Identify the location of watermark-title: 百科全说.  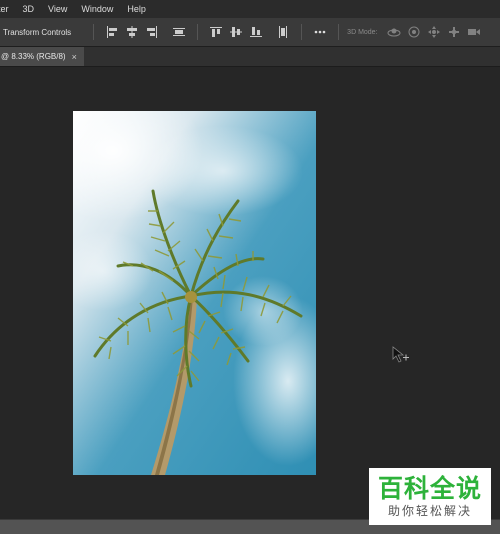
(429, 488).